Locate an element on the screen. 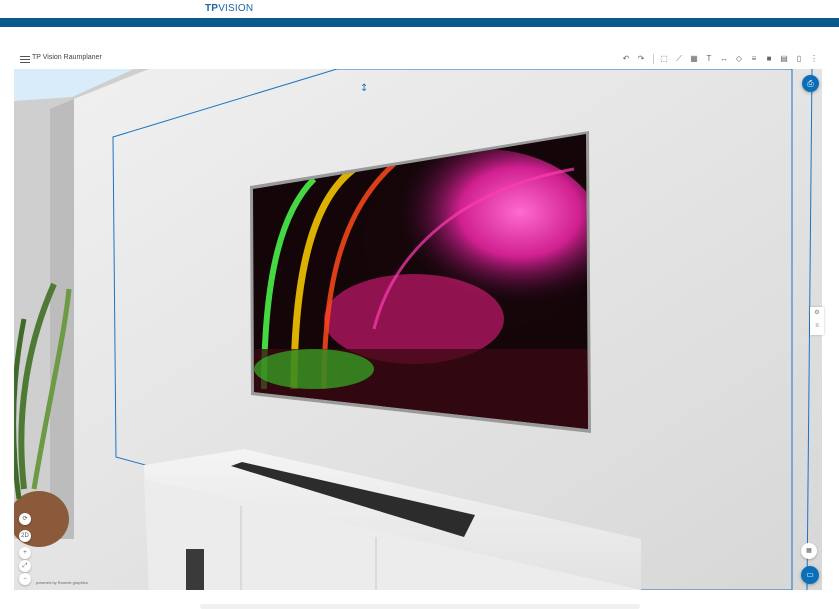 The height and width of the screenshot is (609, 839). app-title: TP Vision Raumplaner is located at coordinates (67, 57).